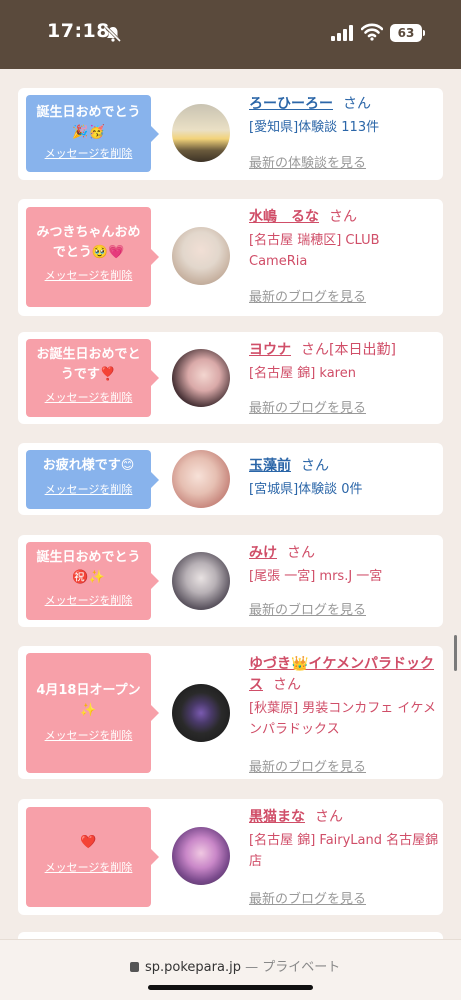 Image resolution: width=461 pixels, height=1000 pixels. What do you see at coordinates (424, 33) in the screenshot?
I see `battery-tip` at bounding box center [424, 33].